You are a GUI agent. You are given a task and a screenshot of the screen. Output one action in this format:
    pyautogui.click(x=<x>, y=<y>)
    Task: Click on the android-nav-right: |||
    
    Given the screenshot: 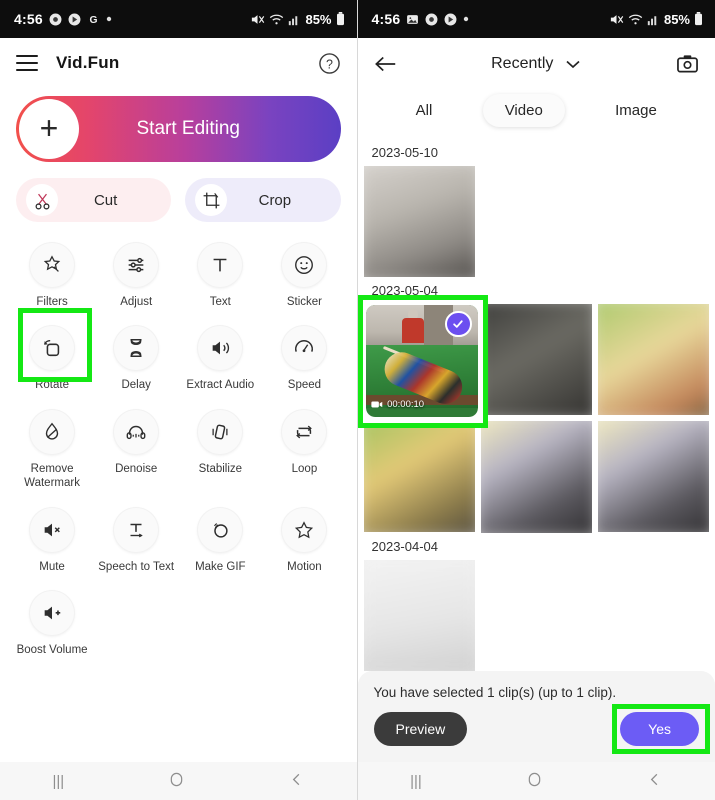 What is the action you would take?
    pyautogui.click(x=536, y=781)
    